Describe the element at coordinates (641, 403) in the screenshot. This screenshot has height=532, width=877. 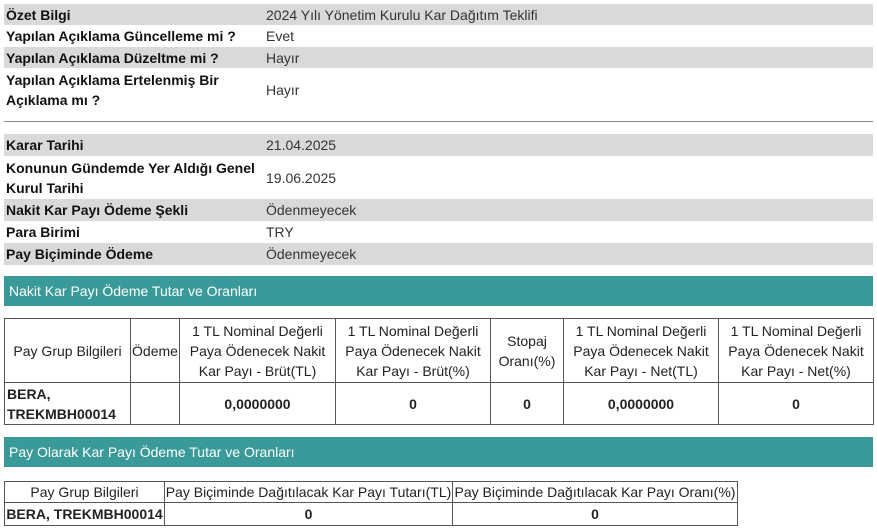
I see `net-tl-cell: 0,0000000` at that location.